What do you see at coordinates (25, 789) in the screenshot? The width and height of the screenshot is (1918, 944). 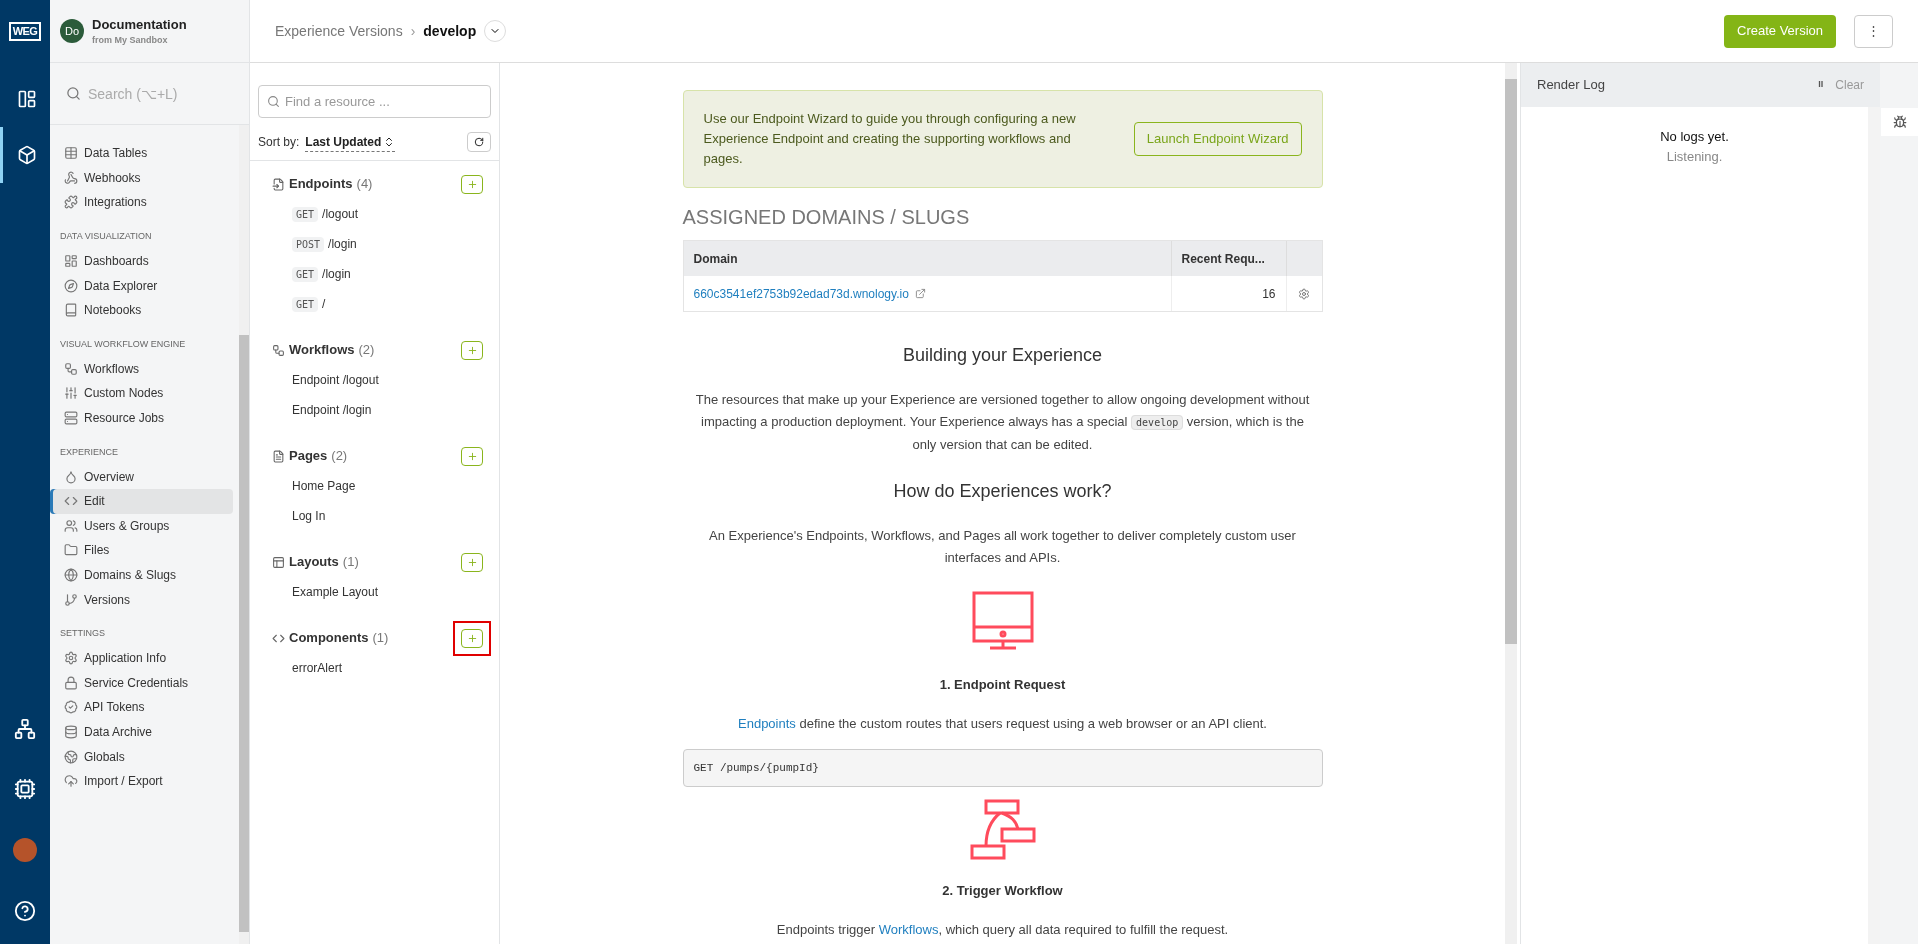 I see `device-icon` at bounding box center [25, 789].